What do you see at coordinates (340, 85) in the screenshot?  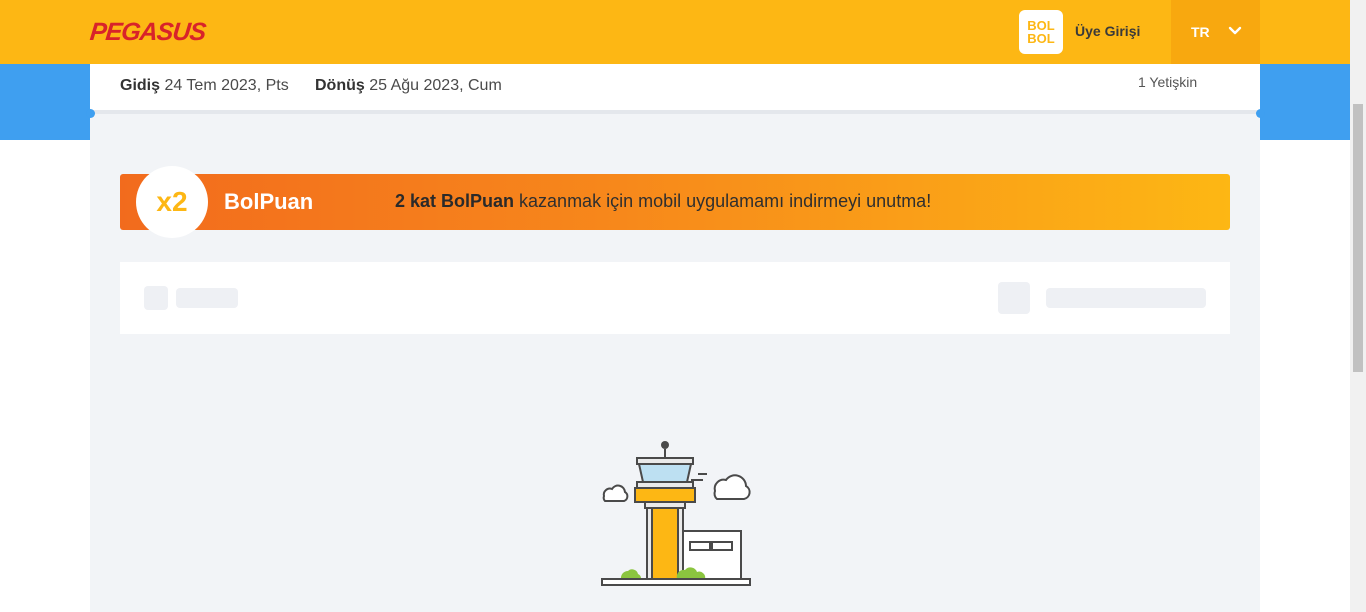 I see `return-label: Dönüş` at bounding box center [340, 85].